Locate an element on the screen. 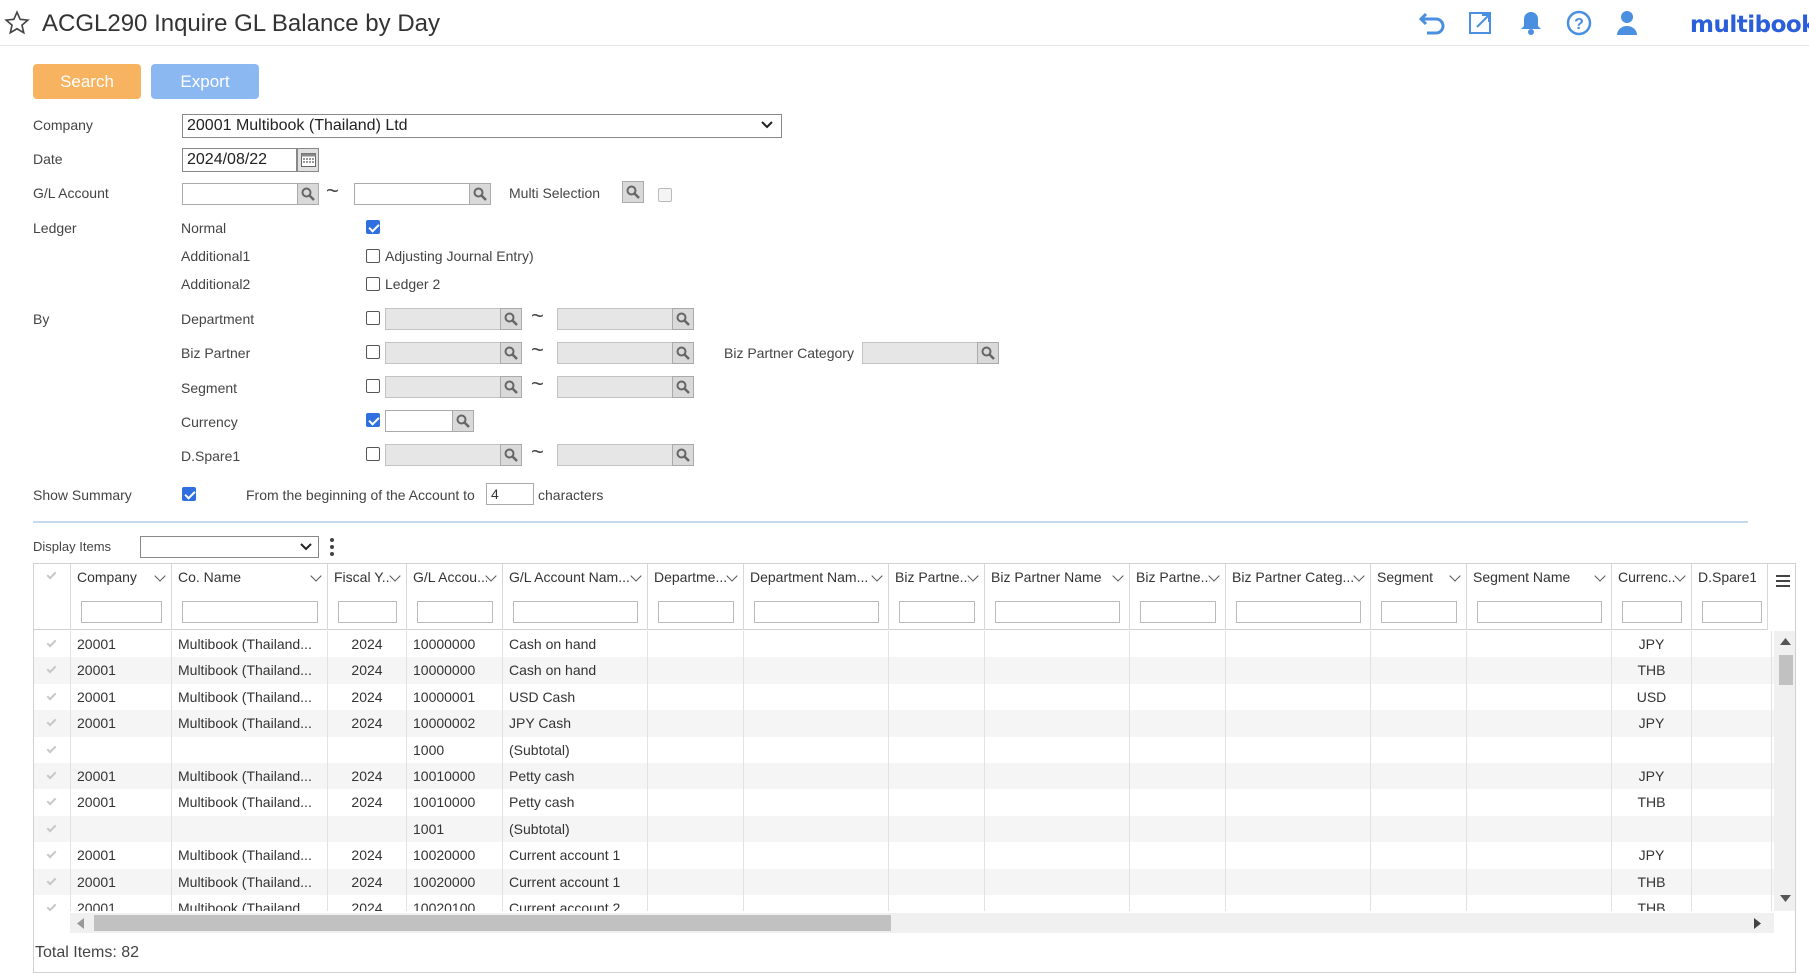 This screenshot has width=1809, height=973. ledger-normal-checkbox is located at coordinates (373, 227).